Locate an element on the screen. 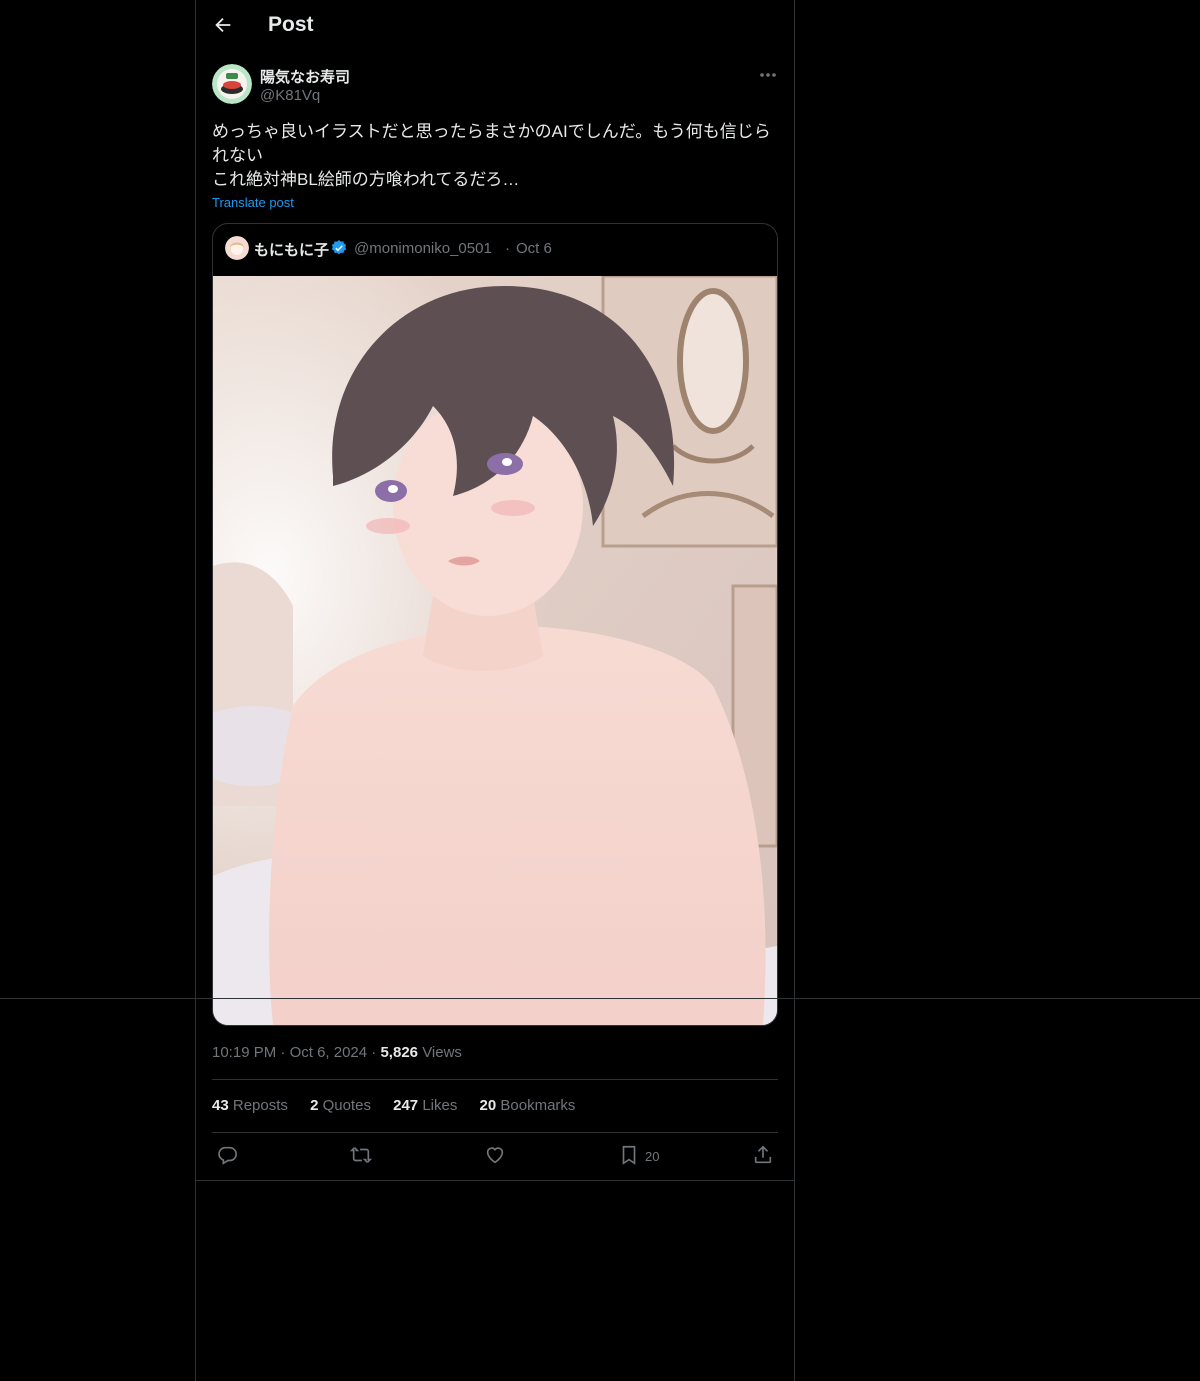 The image size is (1200, 1381). top-bar: Post is located at coordinates (495, 26).